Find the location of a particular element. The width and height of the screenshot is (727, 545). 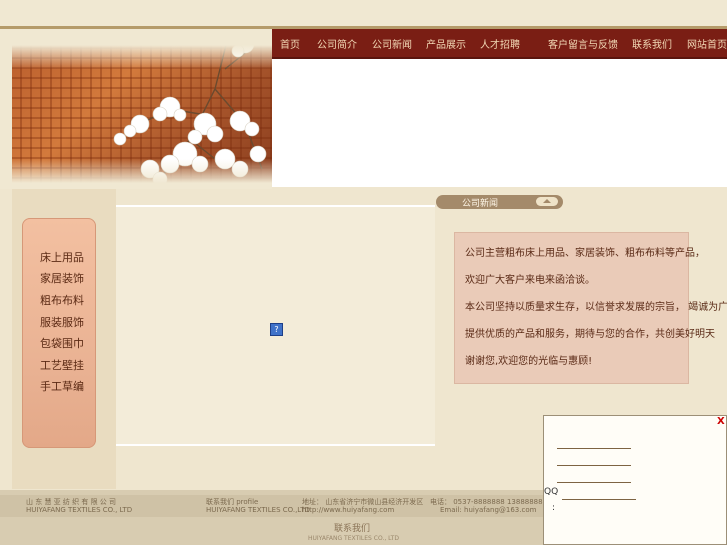

nav-item-contact: 联系我们 is located at coordinates (652, 43).